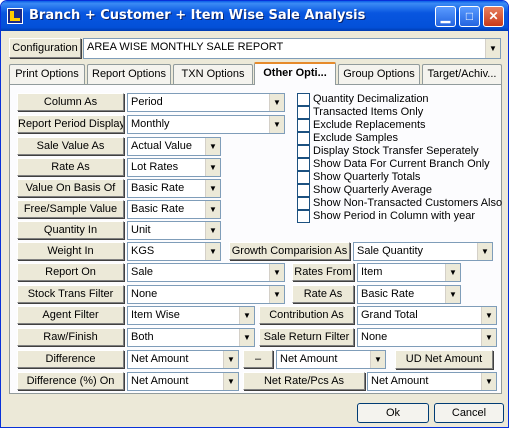  I want to click on value-on-basis-of-select: Basic Rate ▼, so click(174, 188).